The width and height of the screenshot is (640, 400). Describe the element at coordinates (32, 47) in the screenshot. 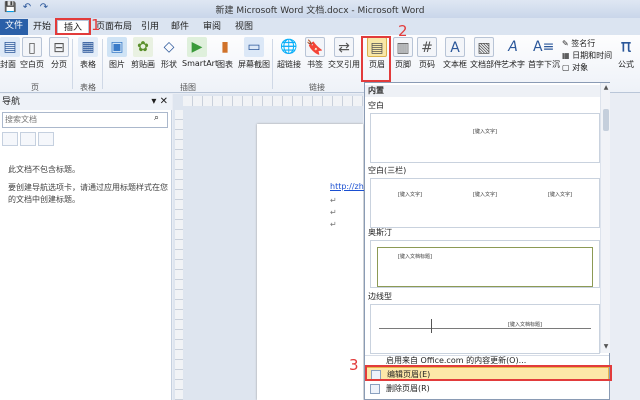

I see `blank-page-icon: ▯` at that location.